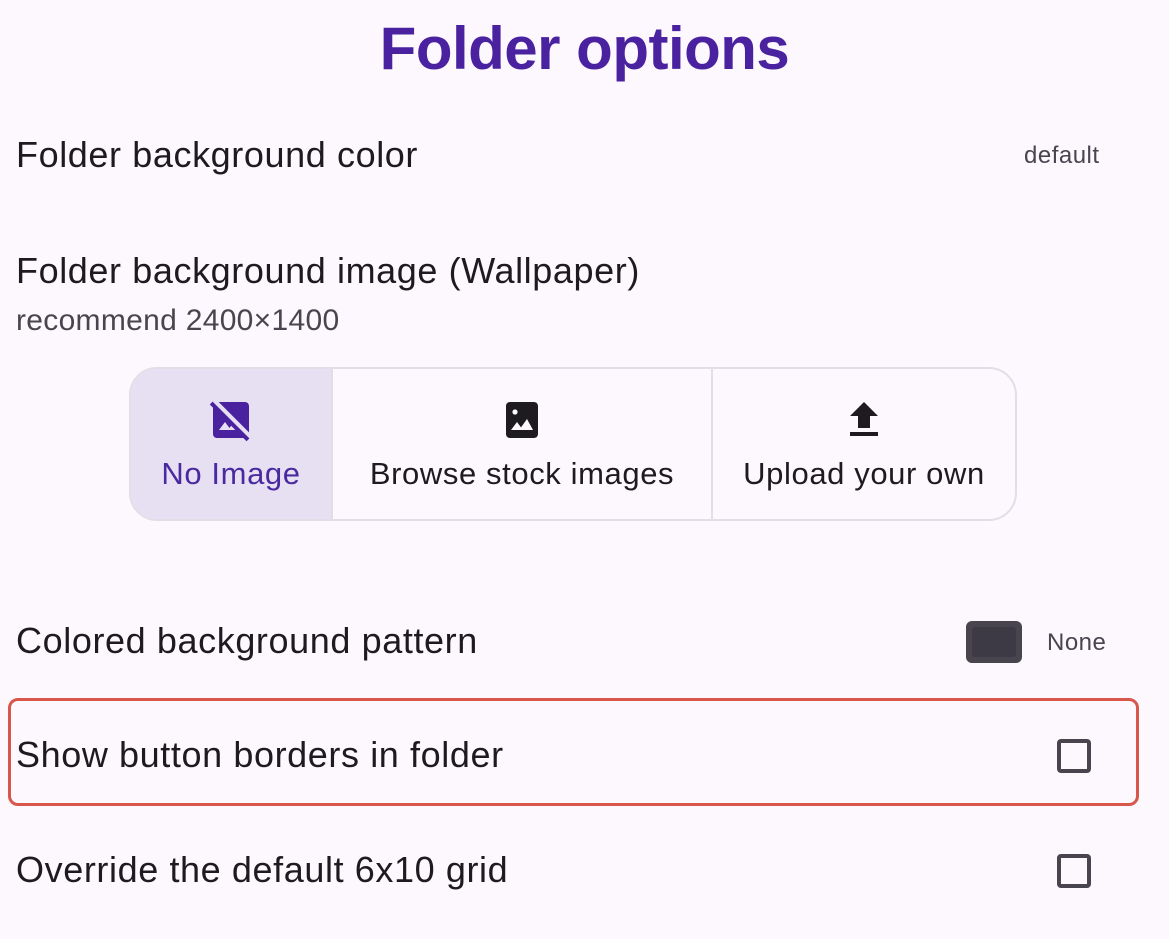  Describe the element at coordinates (592, 758) in the screenshot. I see `show-borders-row: Show button borders in folder` at that location.